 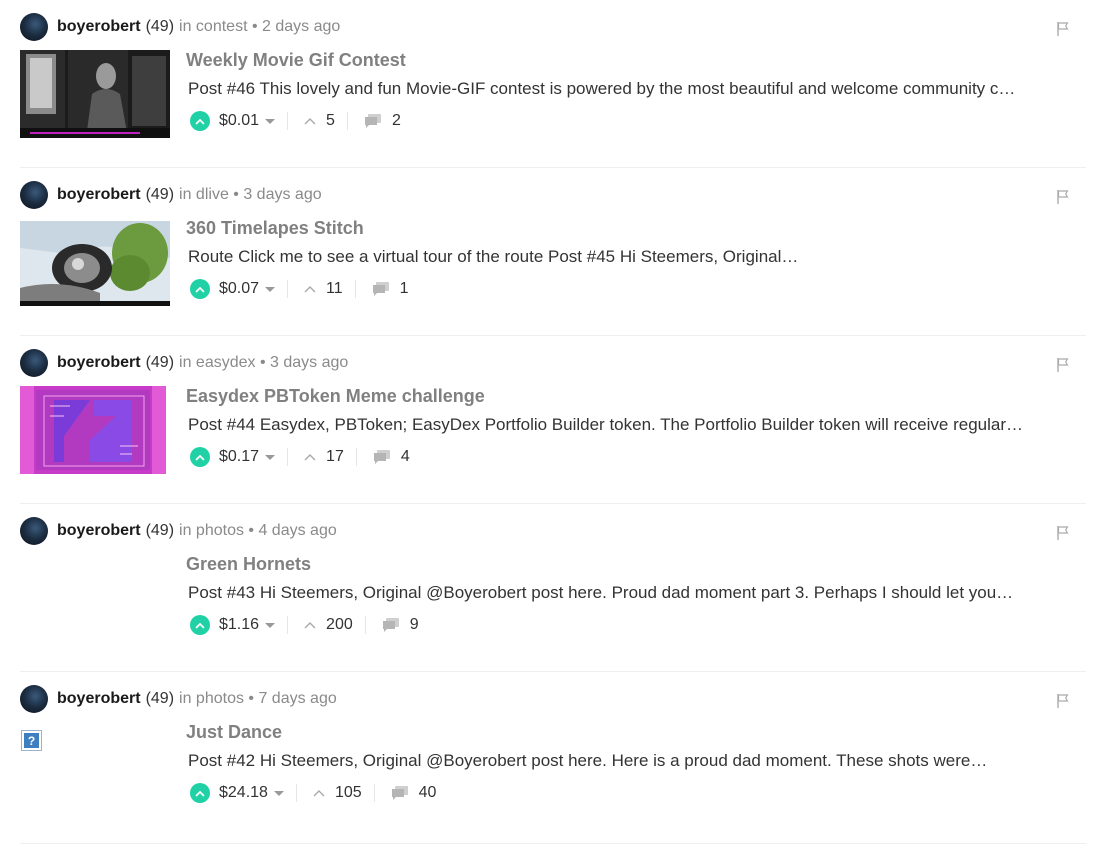 I want to click on post-footer: $0.07 11 1, so click(x=299, y=289).